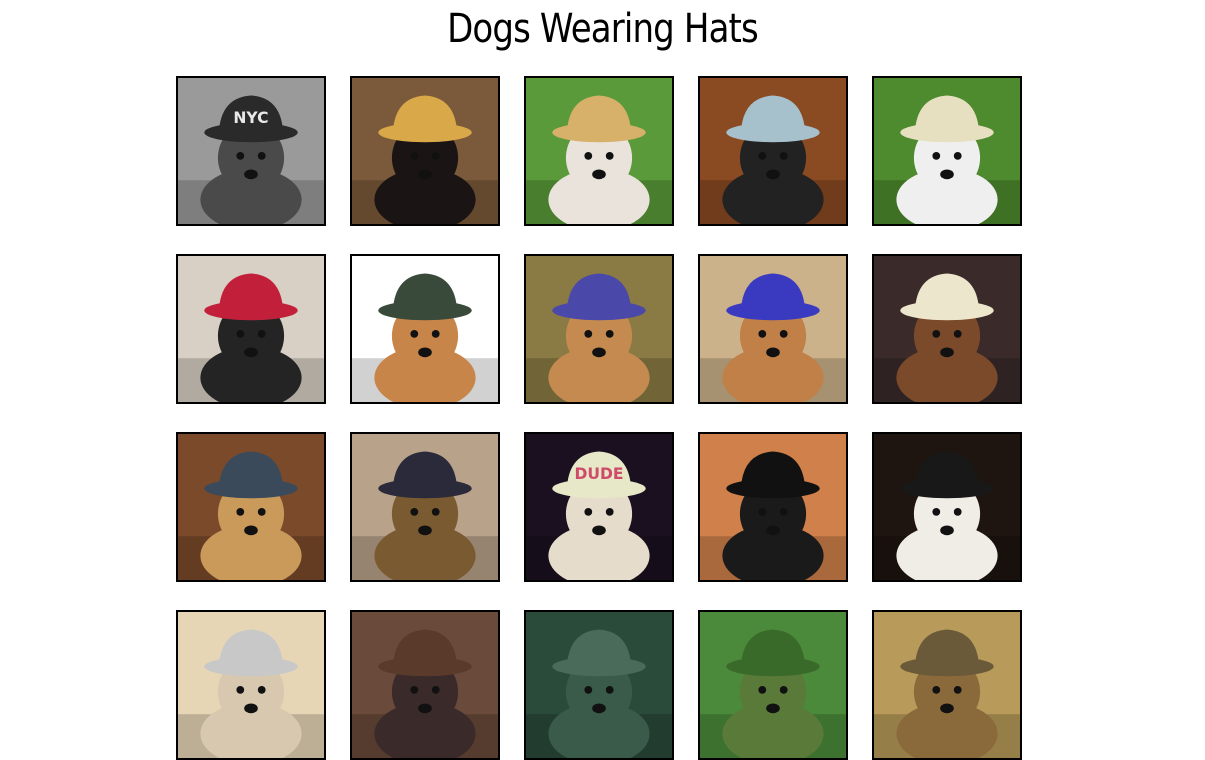 The image size is (1205, 760). I want to click on page-title: Dogs Wearing Hats, so click(603, 29).